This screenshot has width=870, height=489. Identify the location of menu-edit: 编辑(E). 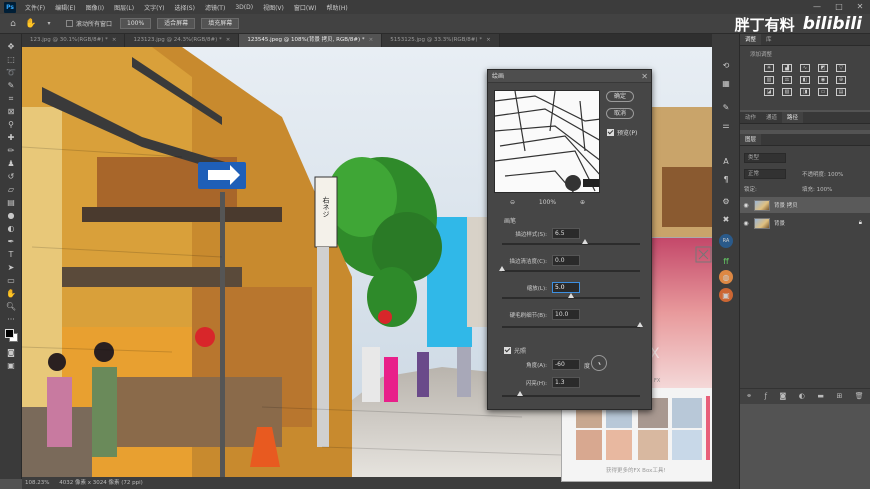
(65, 7).